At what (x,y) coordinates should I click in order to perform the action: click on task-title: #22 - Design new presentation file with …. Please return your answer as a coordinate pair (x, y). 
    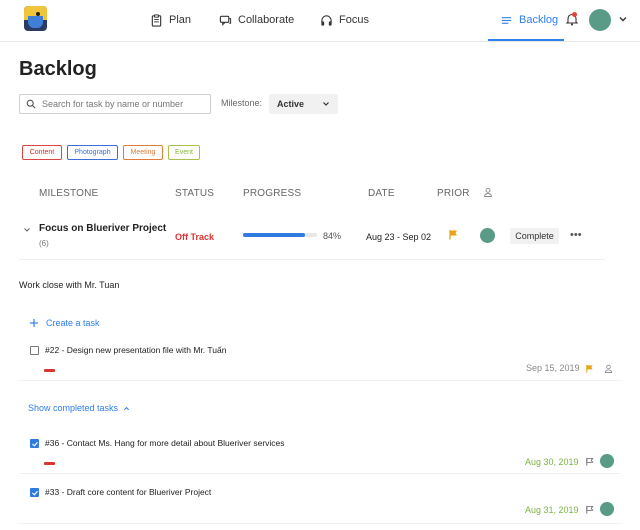
    Looking at the image, I should click on (135, 350).